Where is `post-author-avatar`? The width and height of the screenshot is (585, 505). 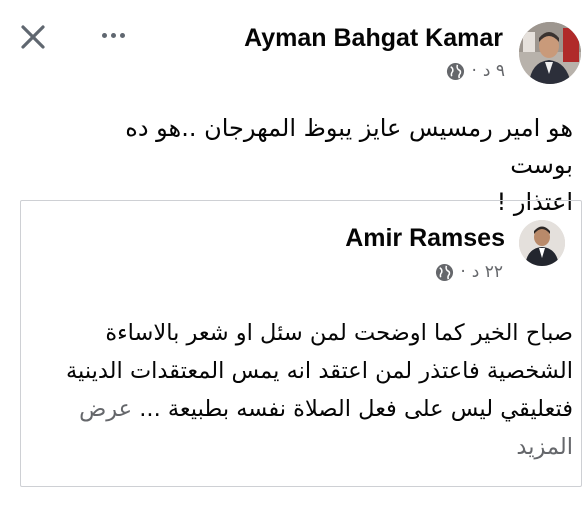 post-author-avatar is located at coordinates (550, 53).